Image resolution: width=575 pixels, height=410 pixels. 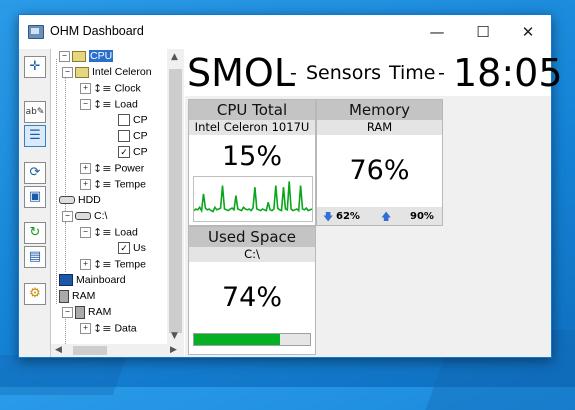 I want to click on memory-min-value: 62%, so click(x=348, y=216).